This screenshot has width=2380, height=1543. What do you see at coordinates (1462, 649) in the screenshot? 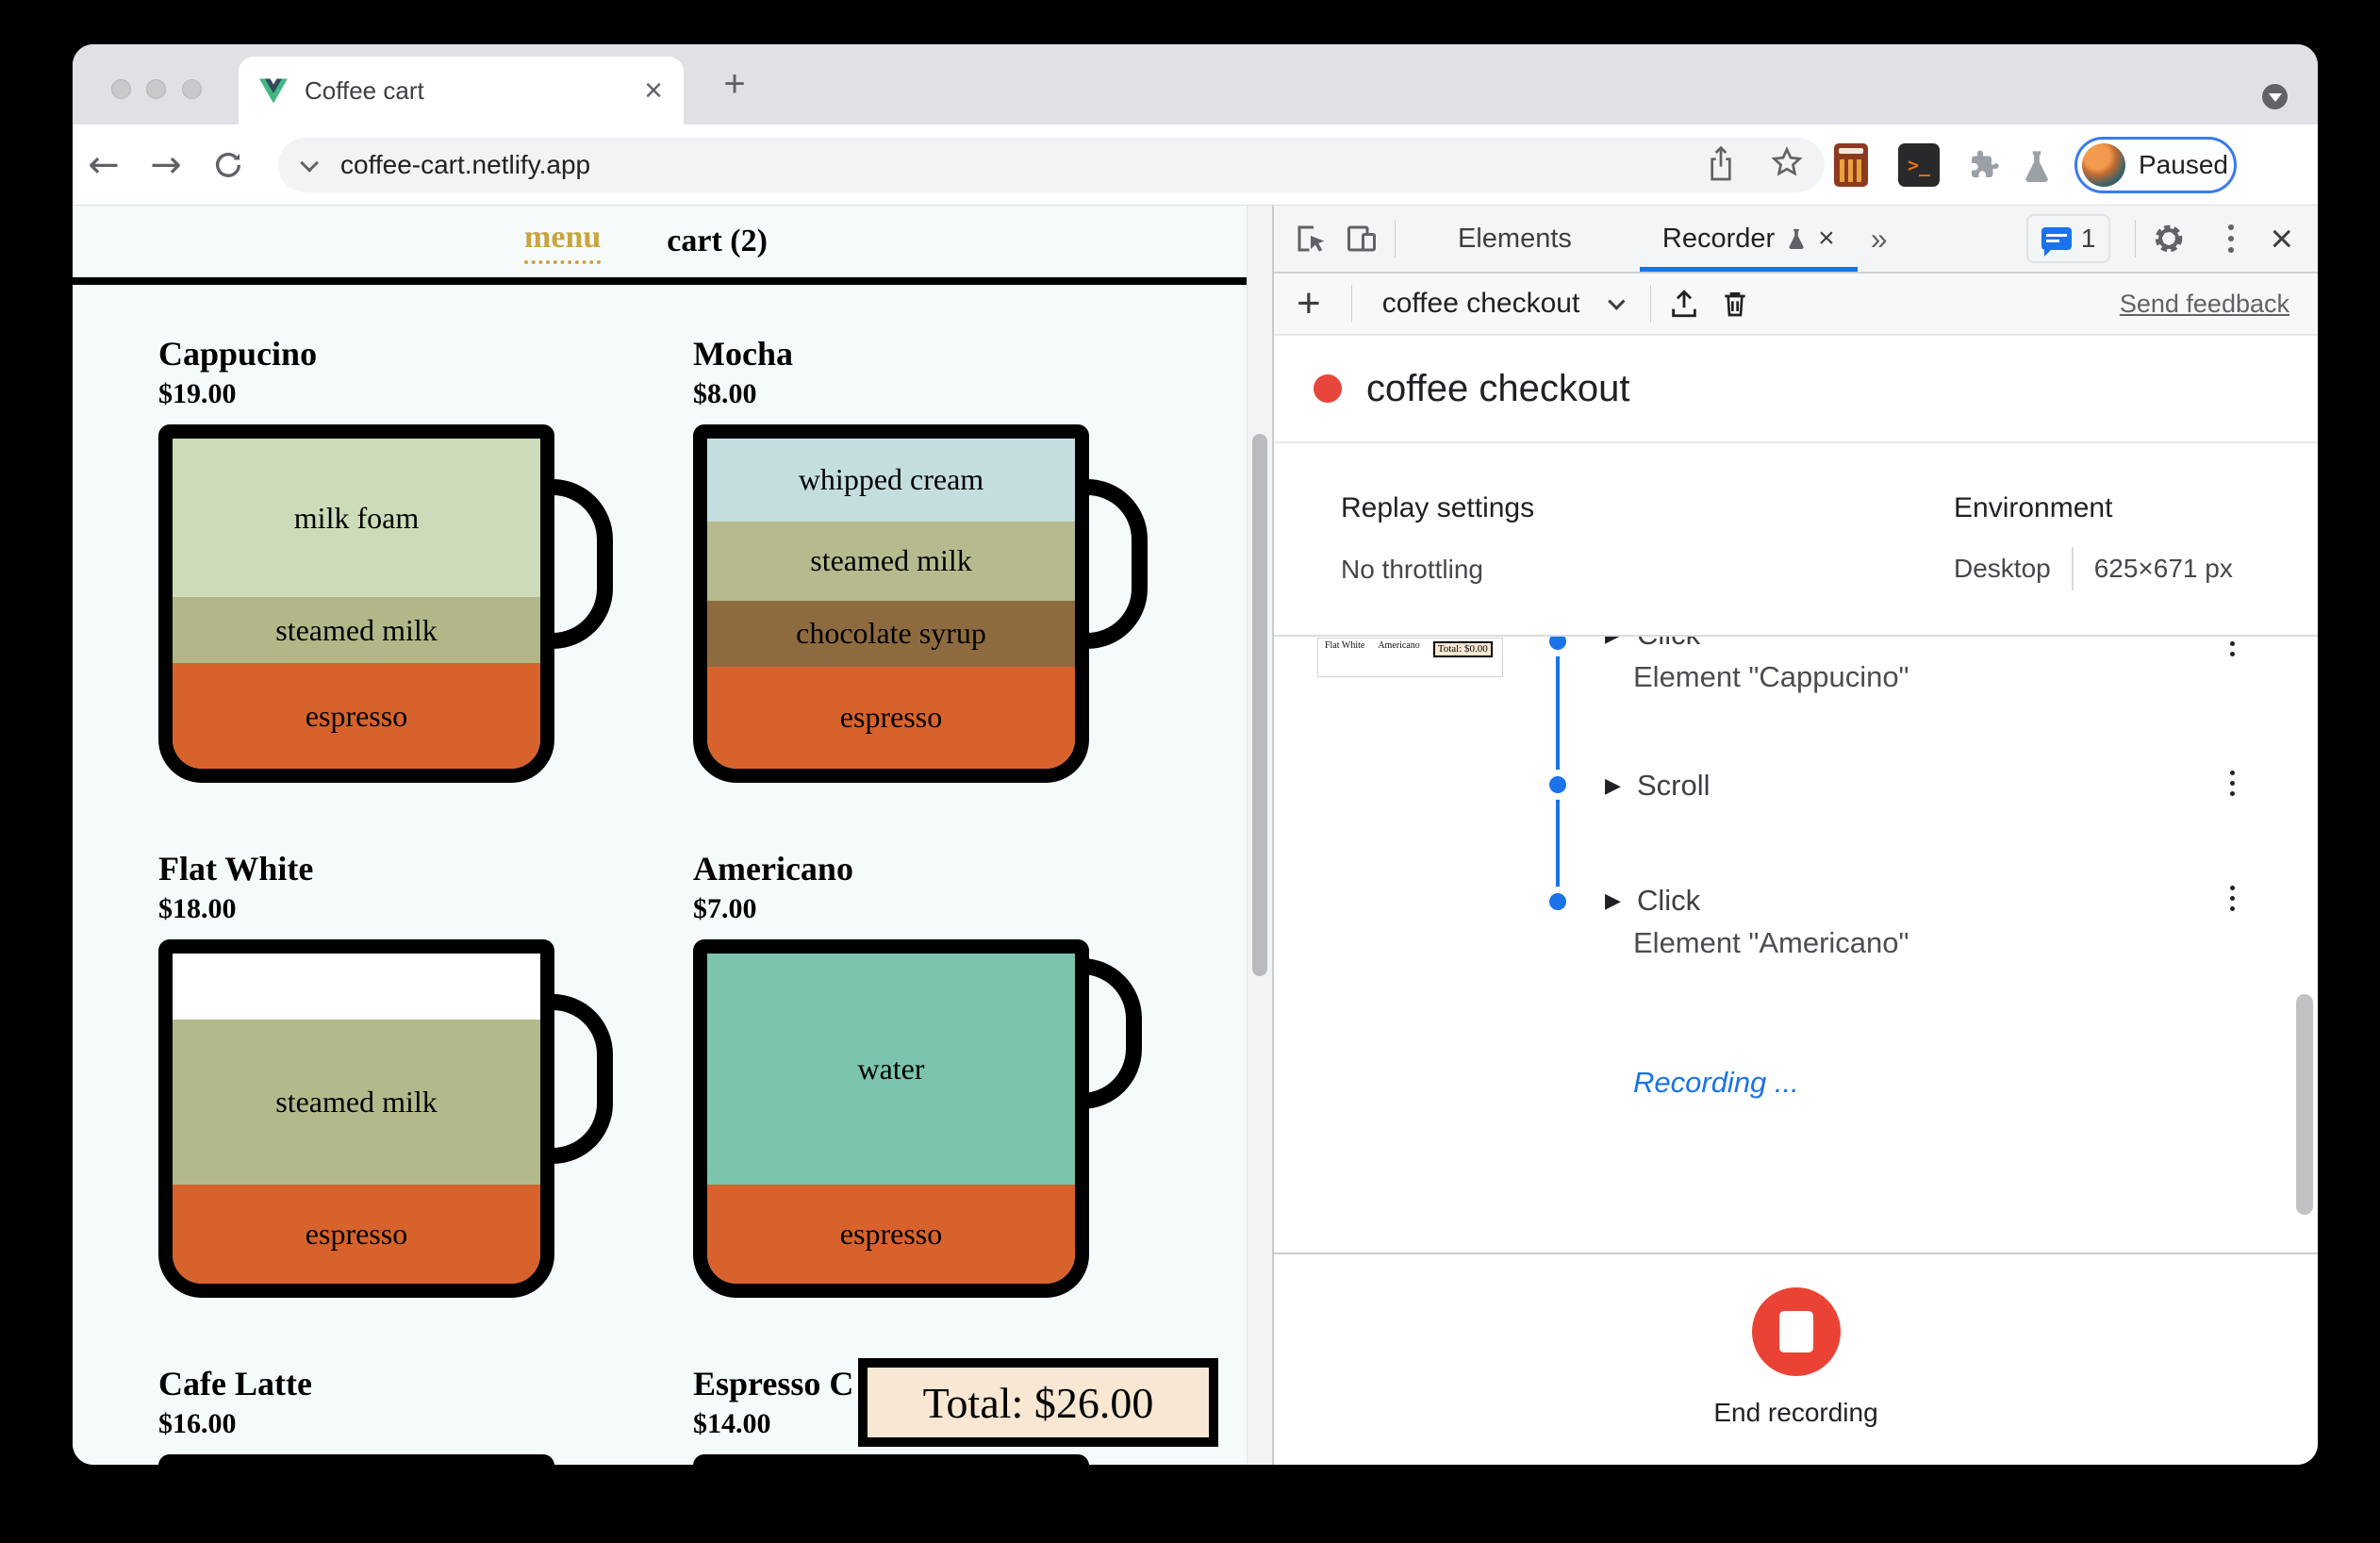
I see `thumbnail-total-badge: Total: $0.00` at bounding box center [1462, 649].